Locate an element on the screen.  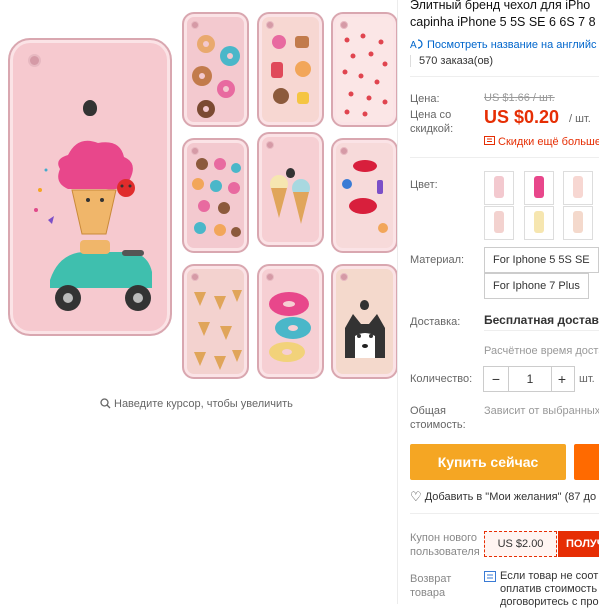
donut-stack is located at coordinates (290, 327).